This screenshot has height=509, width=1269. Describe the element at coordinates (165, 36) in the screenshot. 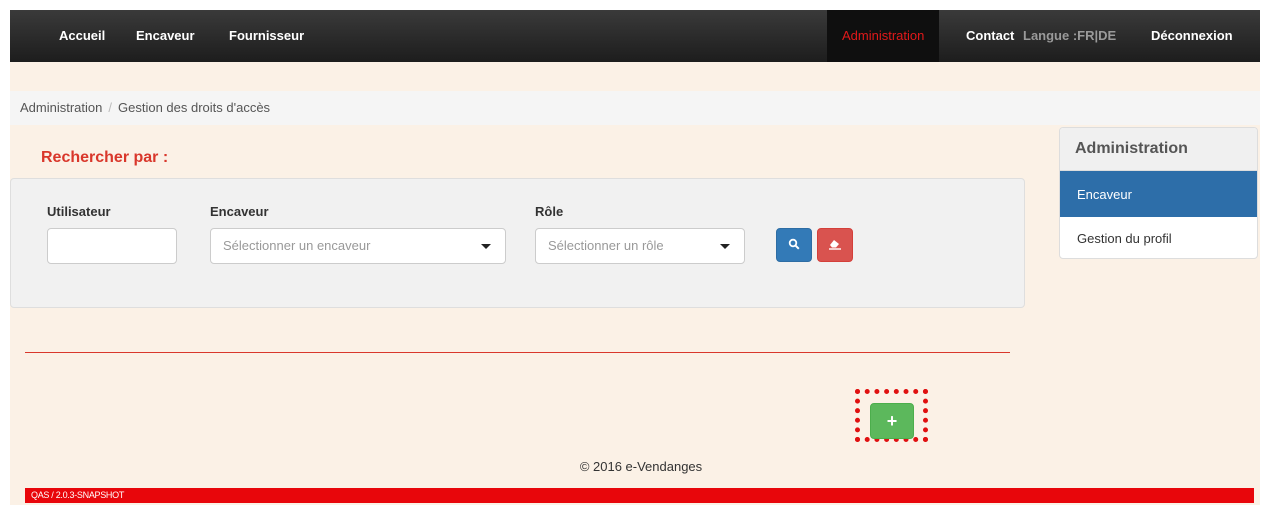

I see `nav-encaveur: Encaveur` at that location.